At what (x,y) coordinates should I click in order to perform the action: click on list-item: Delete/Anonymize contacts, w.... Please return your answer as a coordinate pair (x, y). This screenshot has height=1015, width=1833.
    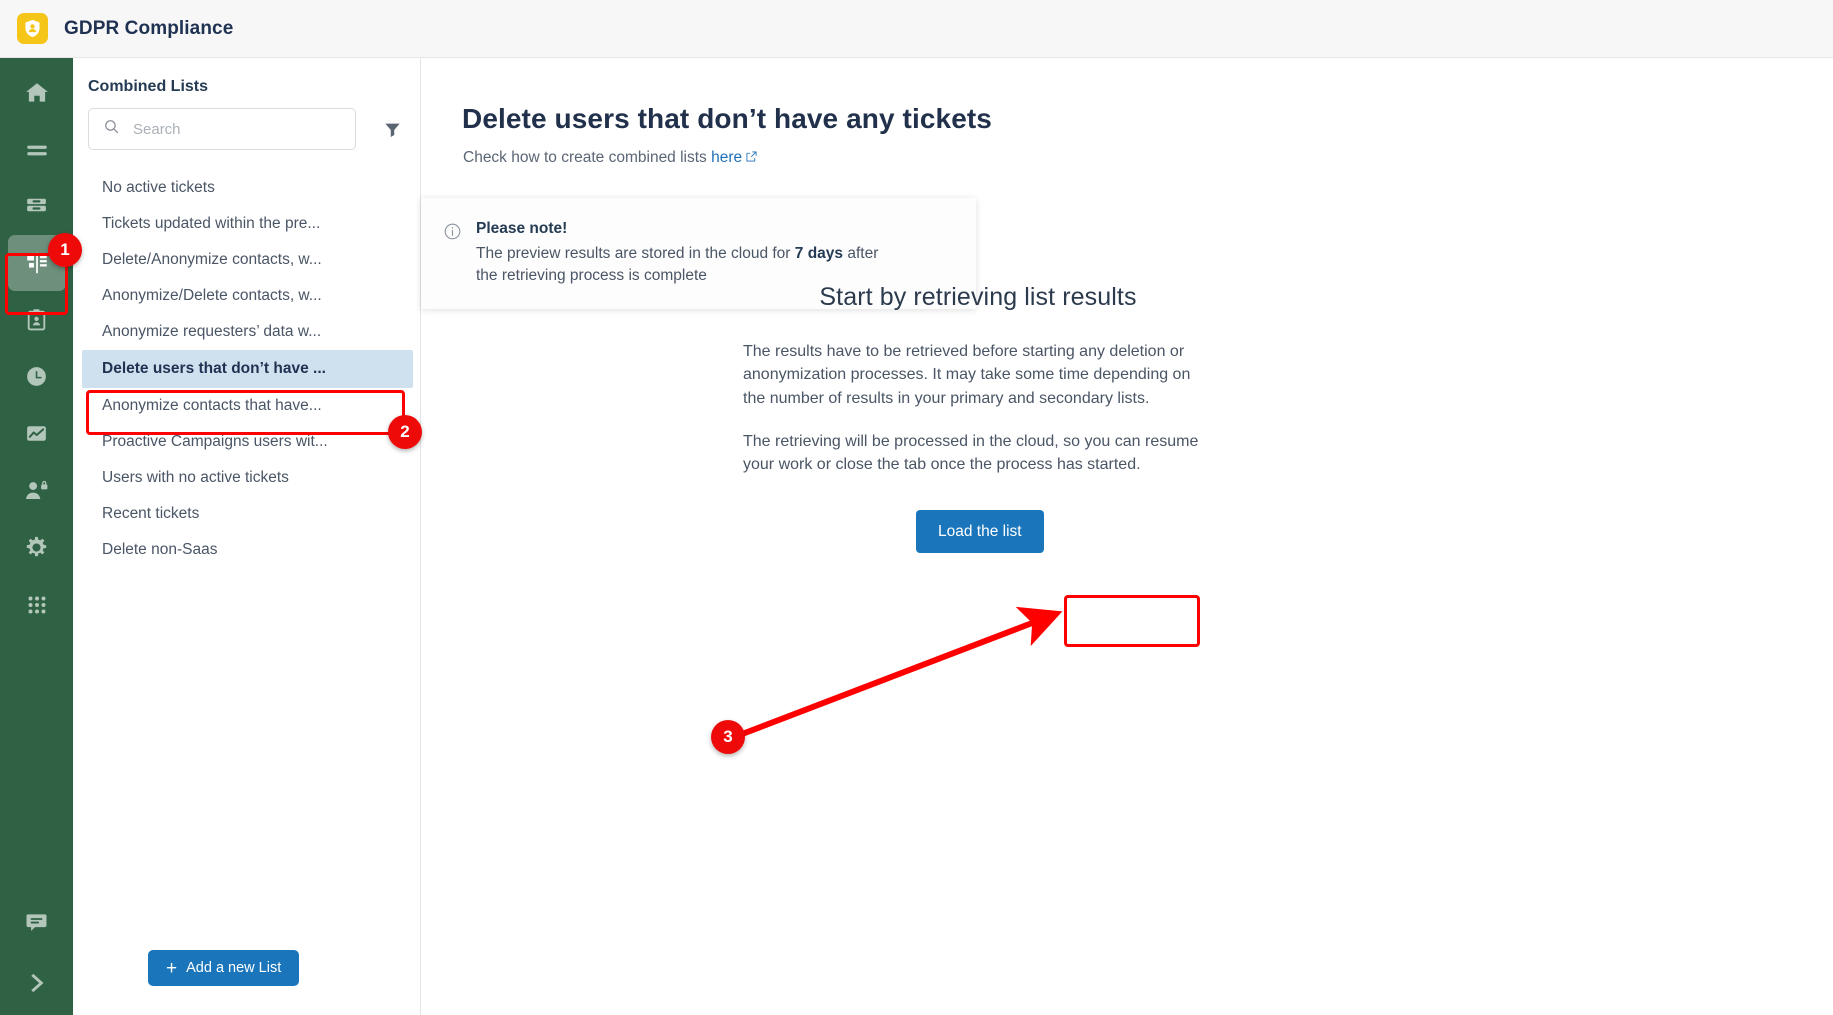
    Looking at the image, I should click on (247, 260).